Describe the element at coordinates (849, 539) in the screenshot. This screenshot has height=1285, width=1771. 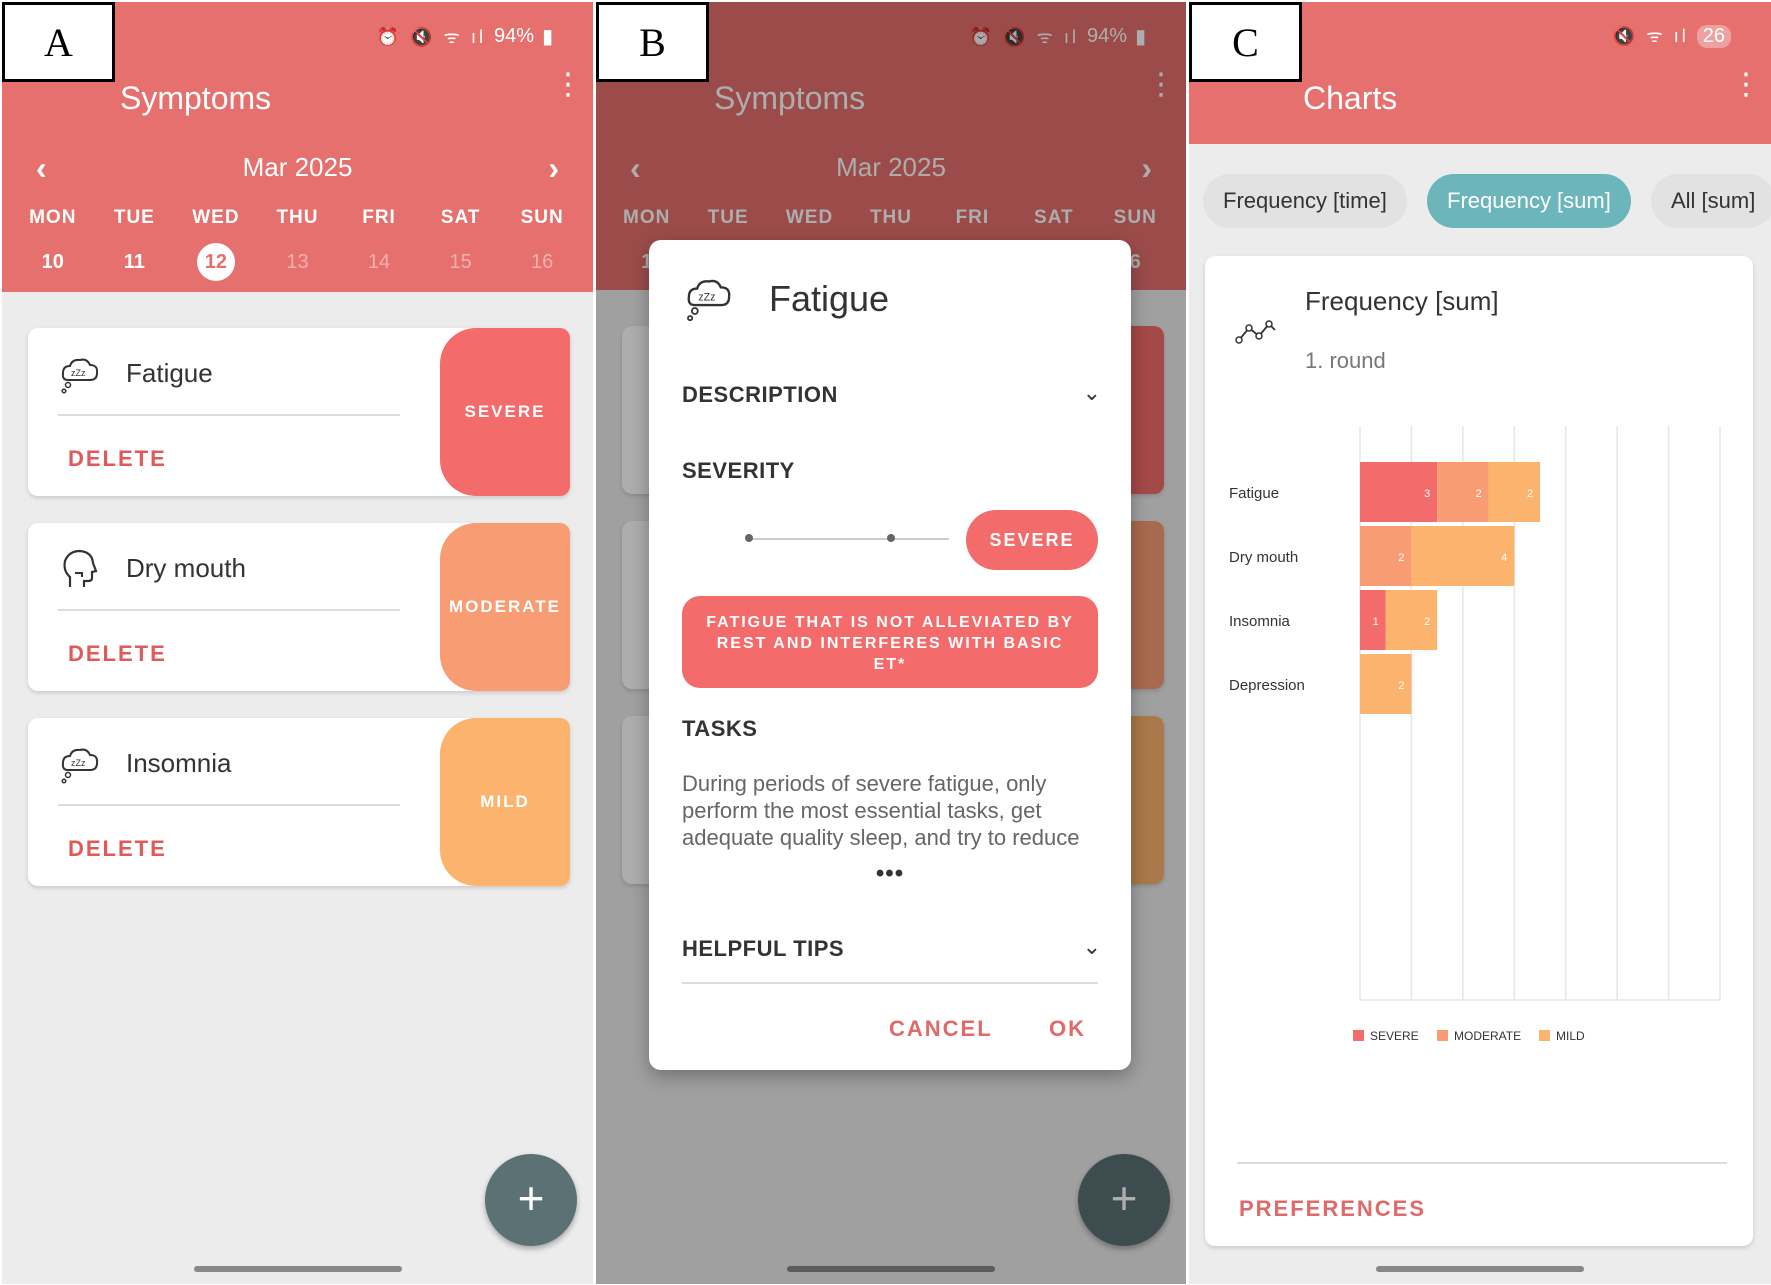
I see `severity-slider-track` at that location.